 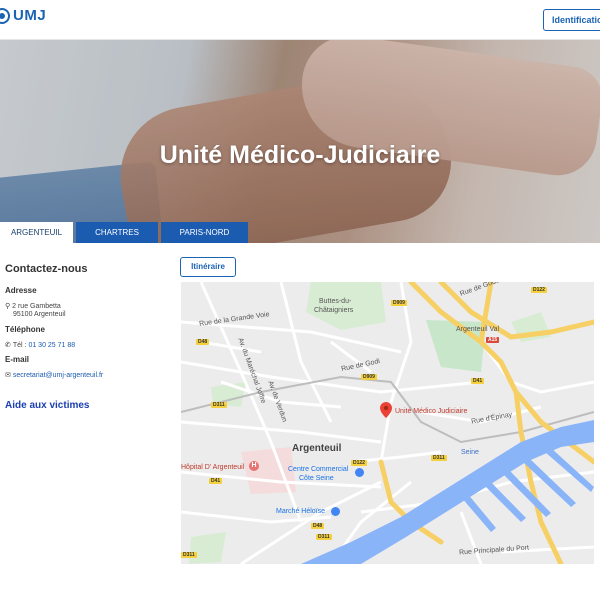 I want to click on tab-paris-nord: PARIS-NORD, so click(x=204, y=232).